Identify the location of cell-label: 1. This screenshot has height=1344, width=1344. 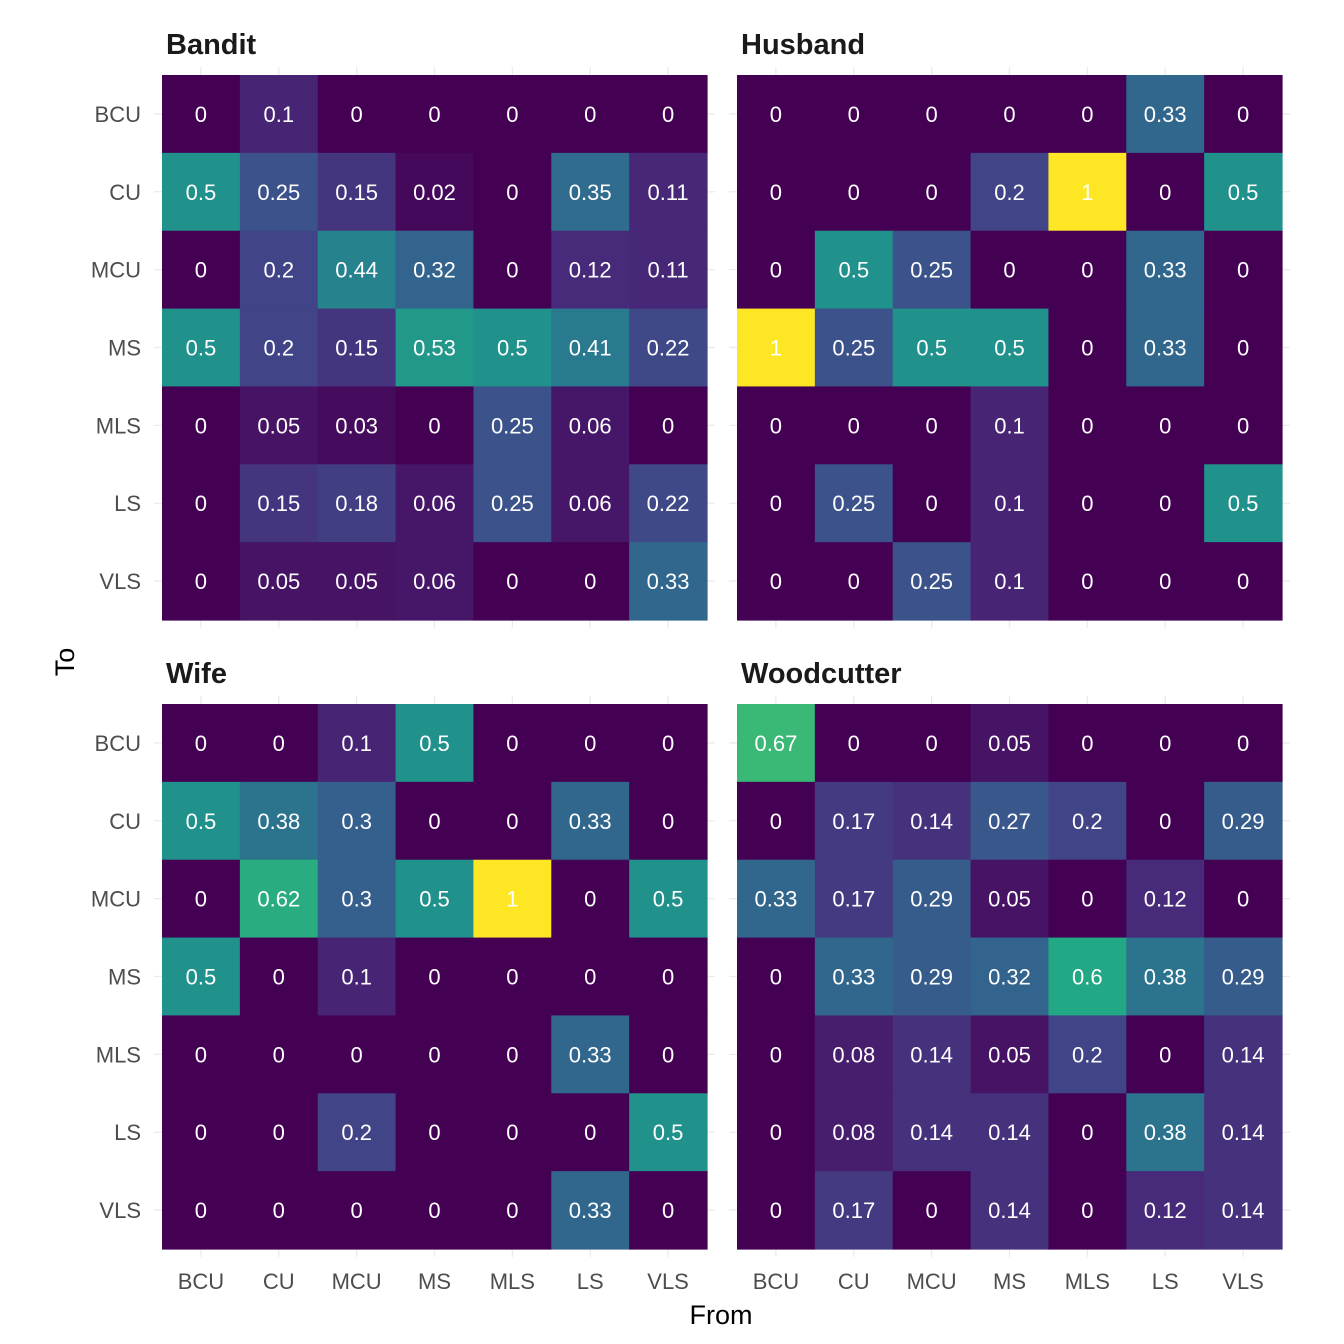
(1087, 192).